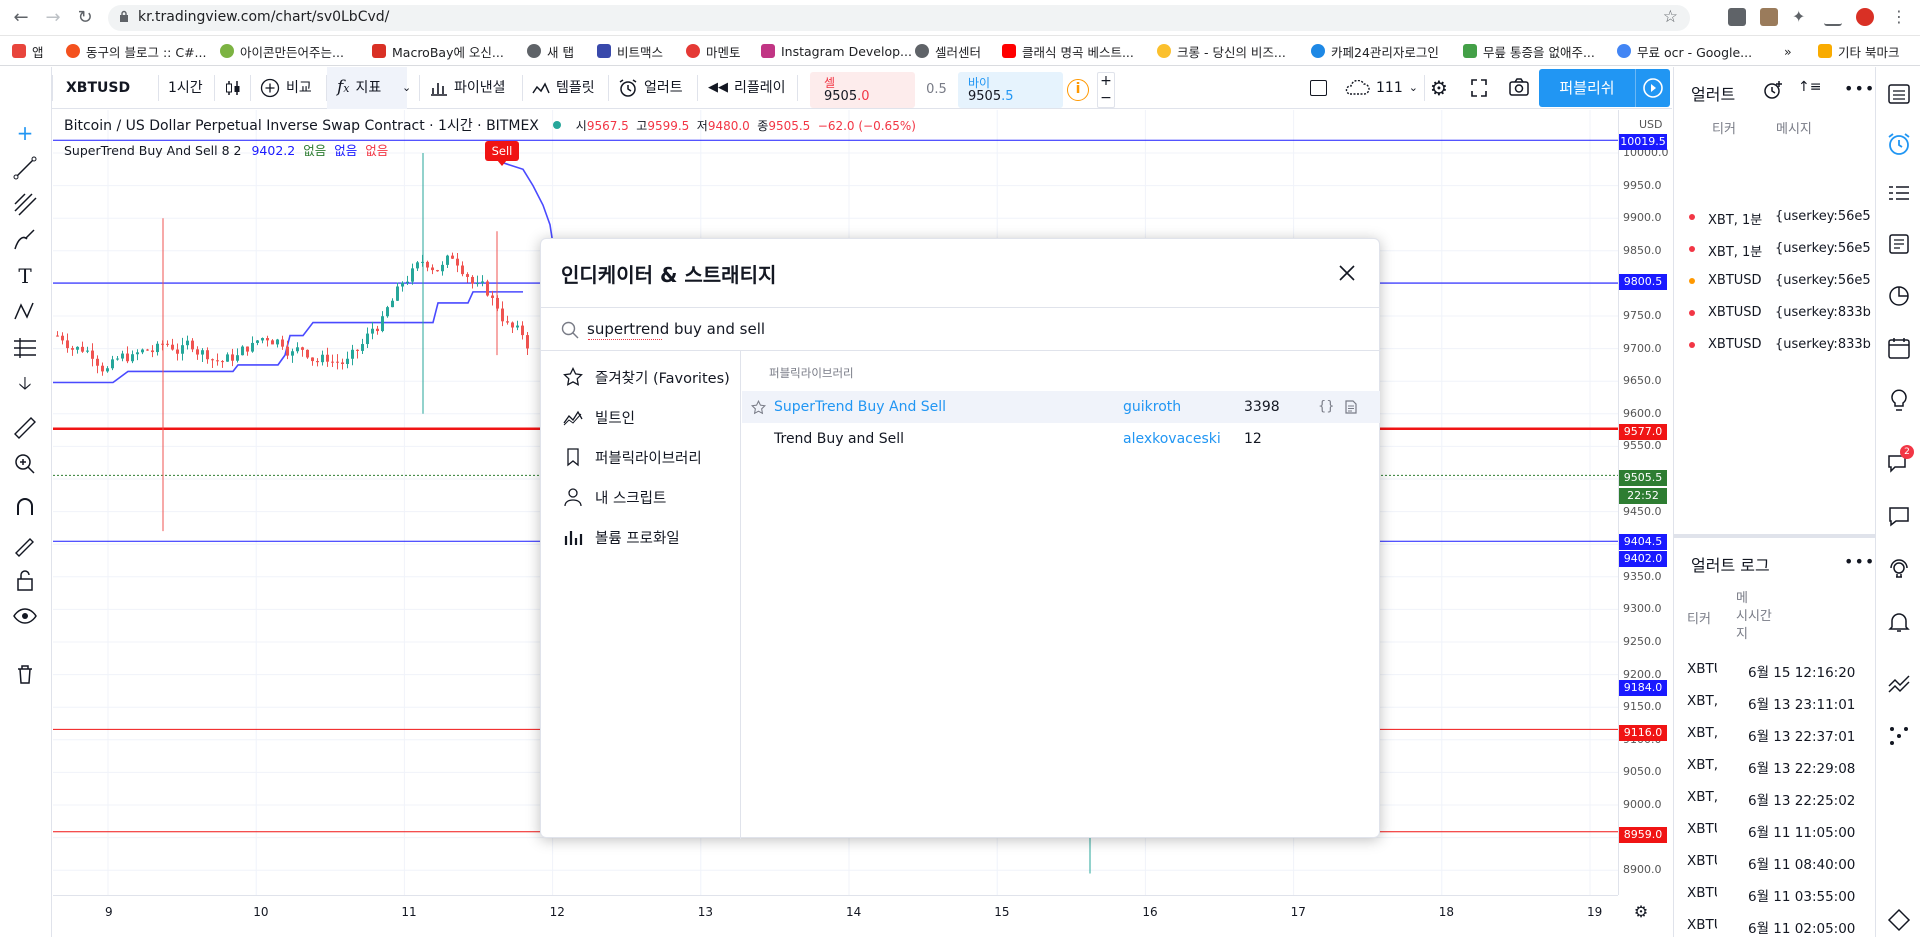 This screenshot has width=1920, height=944. What do you see at coordinates (1775, 736) in the screenshot?
I see `log-row: XBT, 6월 13 22:37:01` at bounding box center [1775, 736].